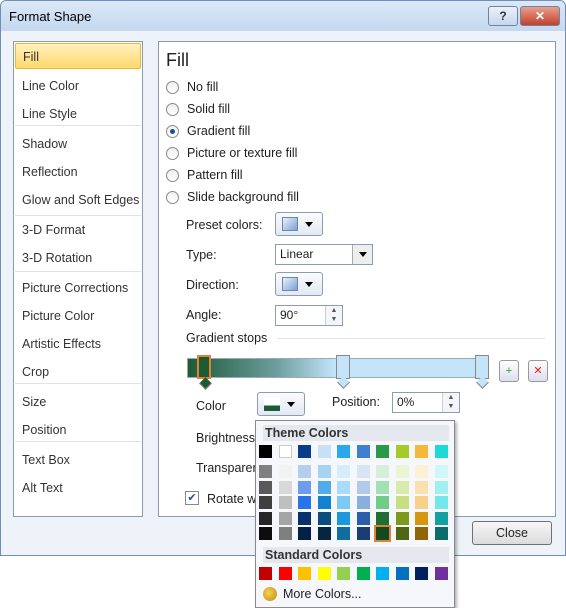  I want to click on sidebar-item: Size, so click(78, 402).